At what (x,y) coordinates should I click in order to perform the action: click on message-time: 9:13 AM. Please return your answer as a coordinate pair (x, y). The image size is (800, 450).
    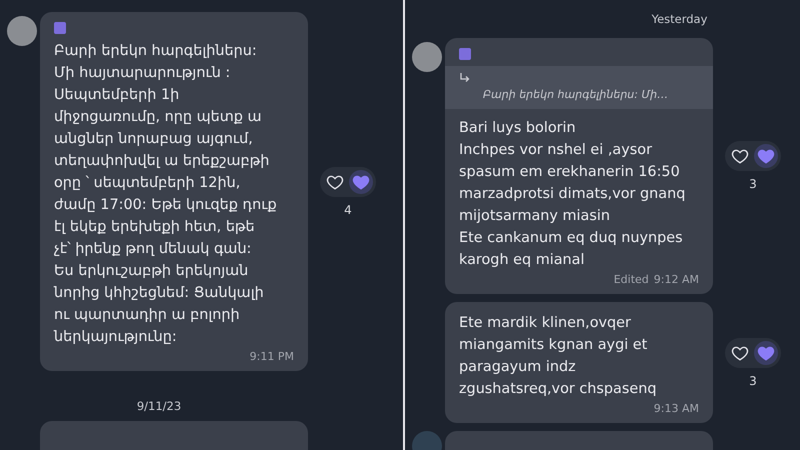
    Looking at the image, I should click on (676, 408).